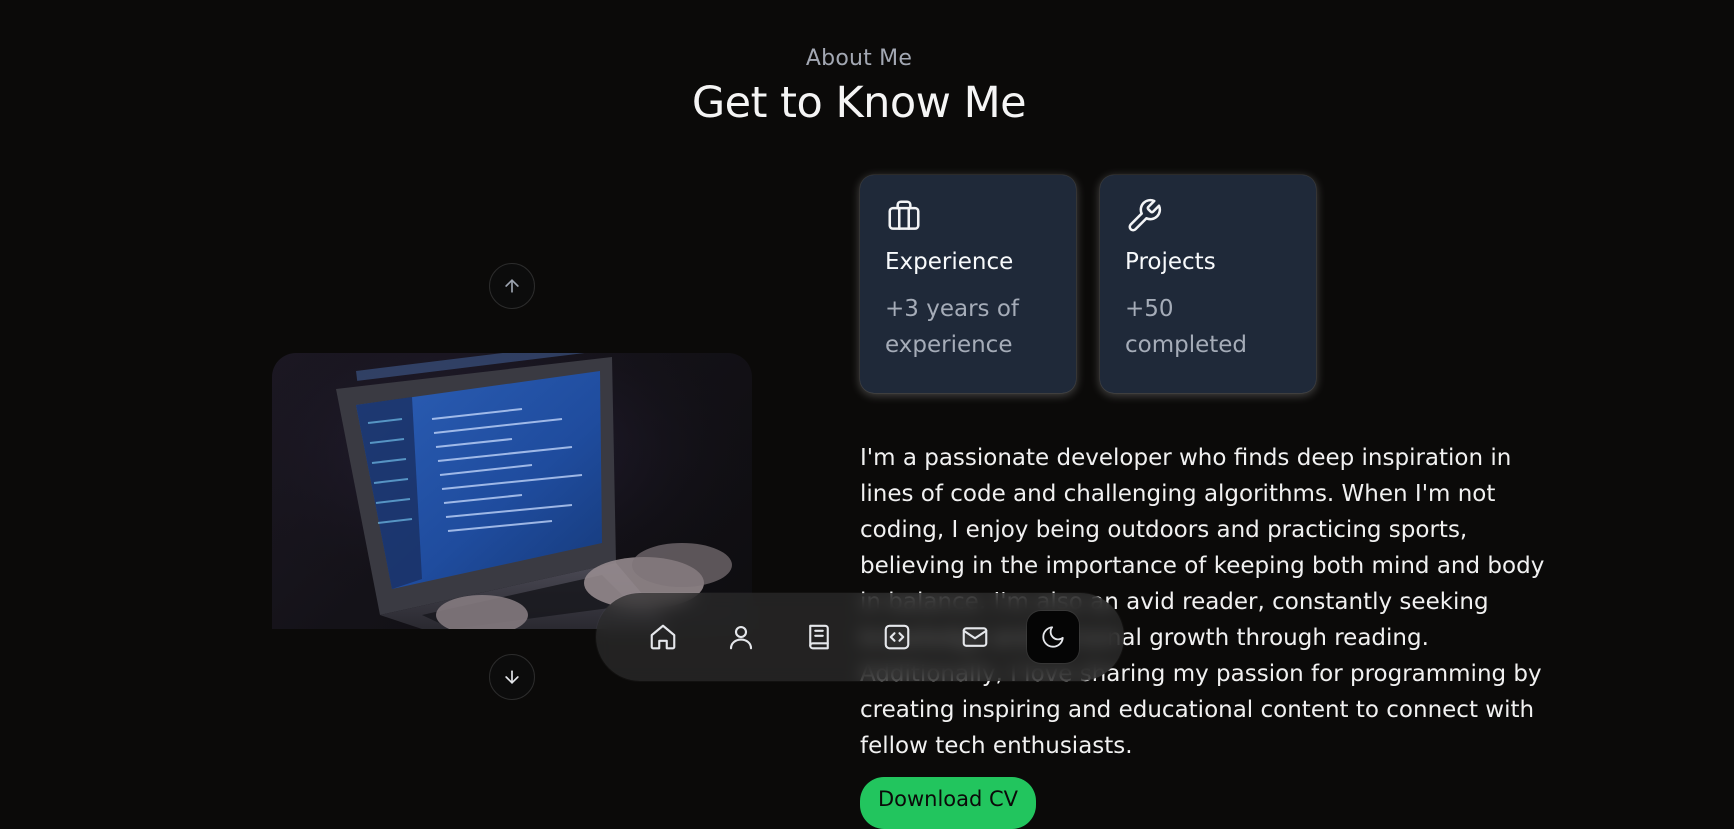 The image size is (1734, 829). I want to click on dock-about-button, so click(741, 637).